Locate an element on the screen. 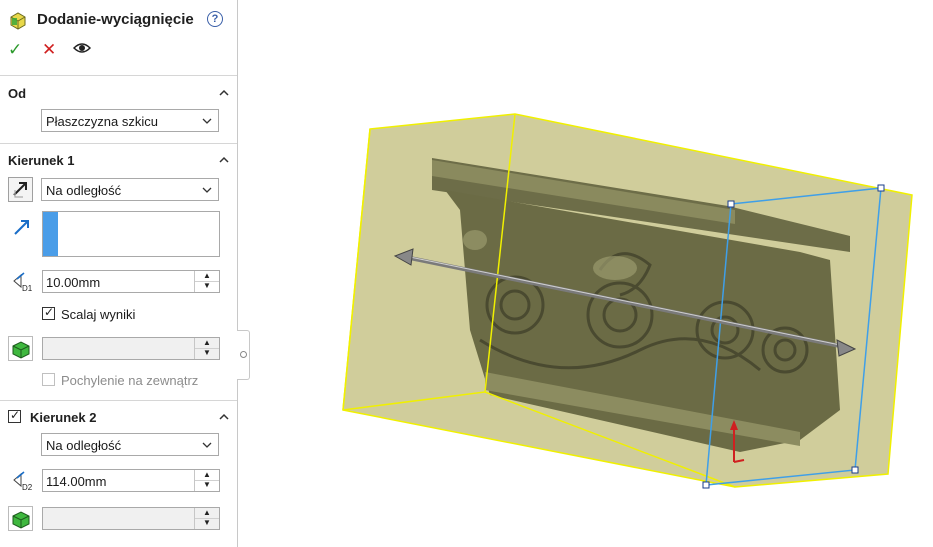 The width and height of the screenshot is (933, 547). preview-button is located at coordinates (82, 50).